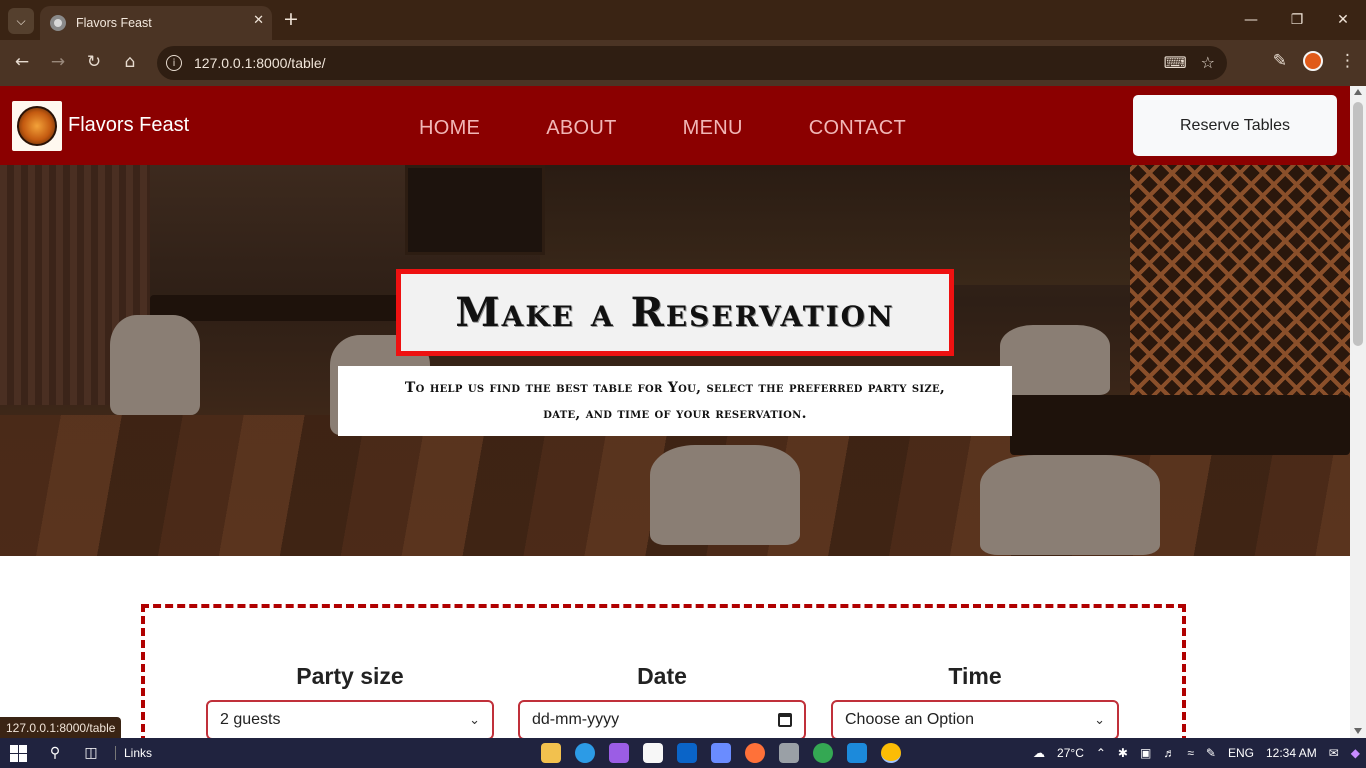 The height and width of the screenshot is (768, 1366). I want to click on party-size-value: 2 guests, so click(250, 719).